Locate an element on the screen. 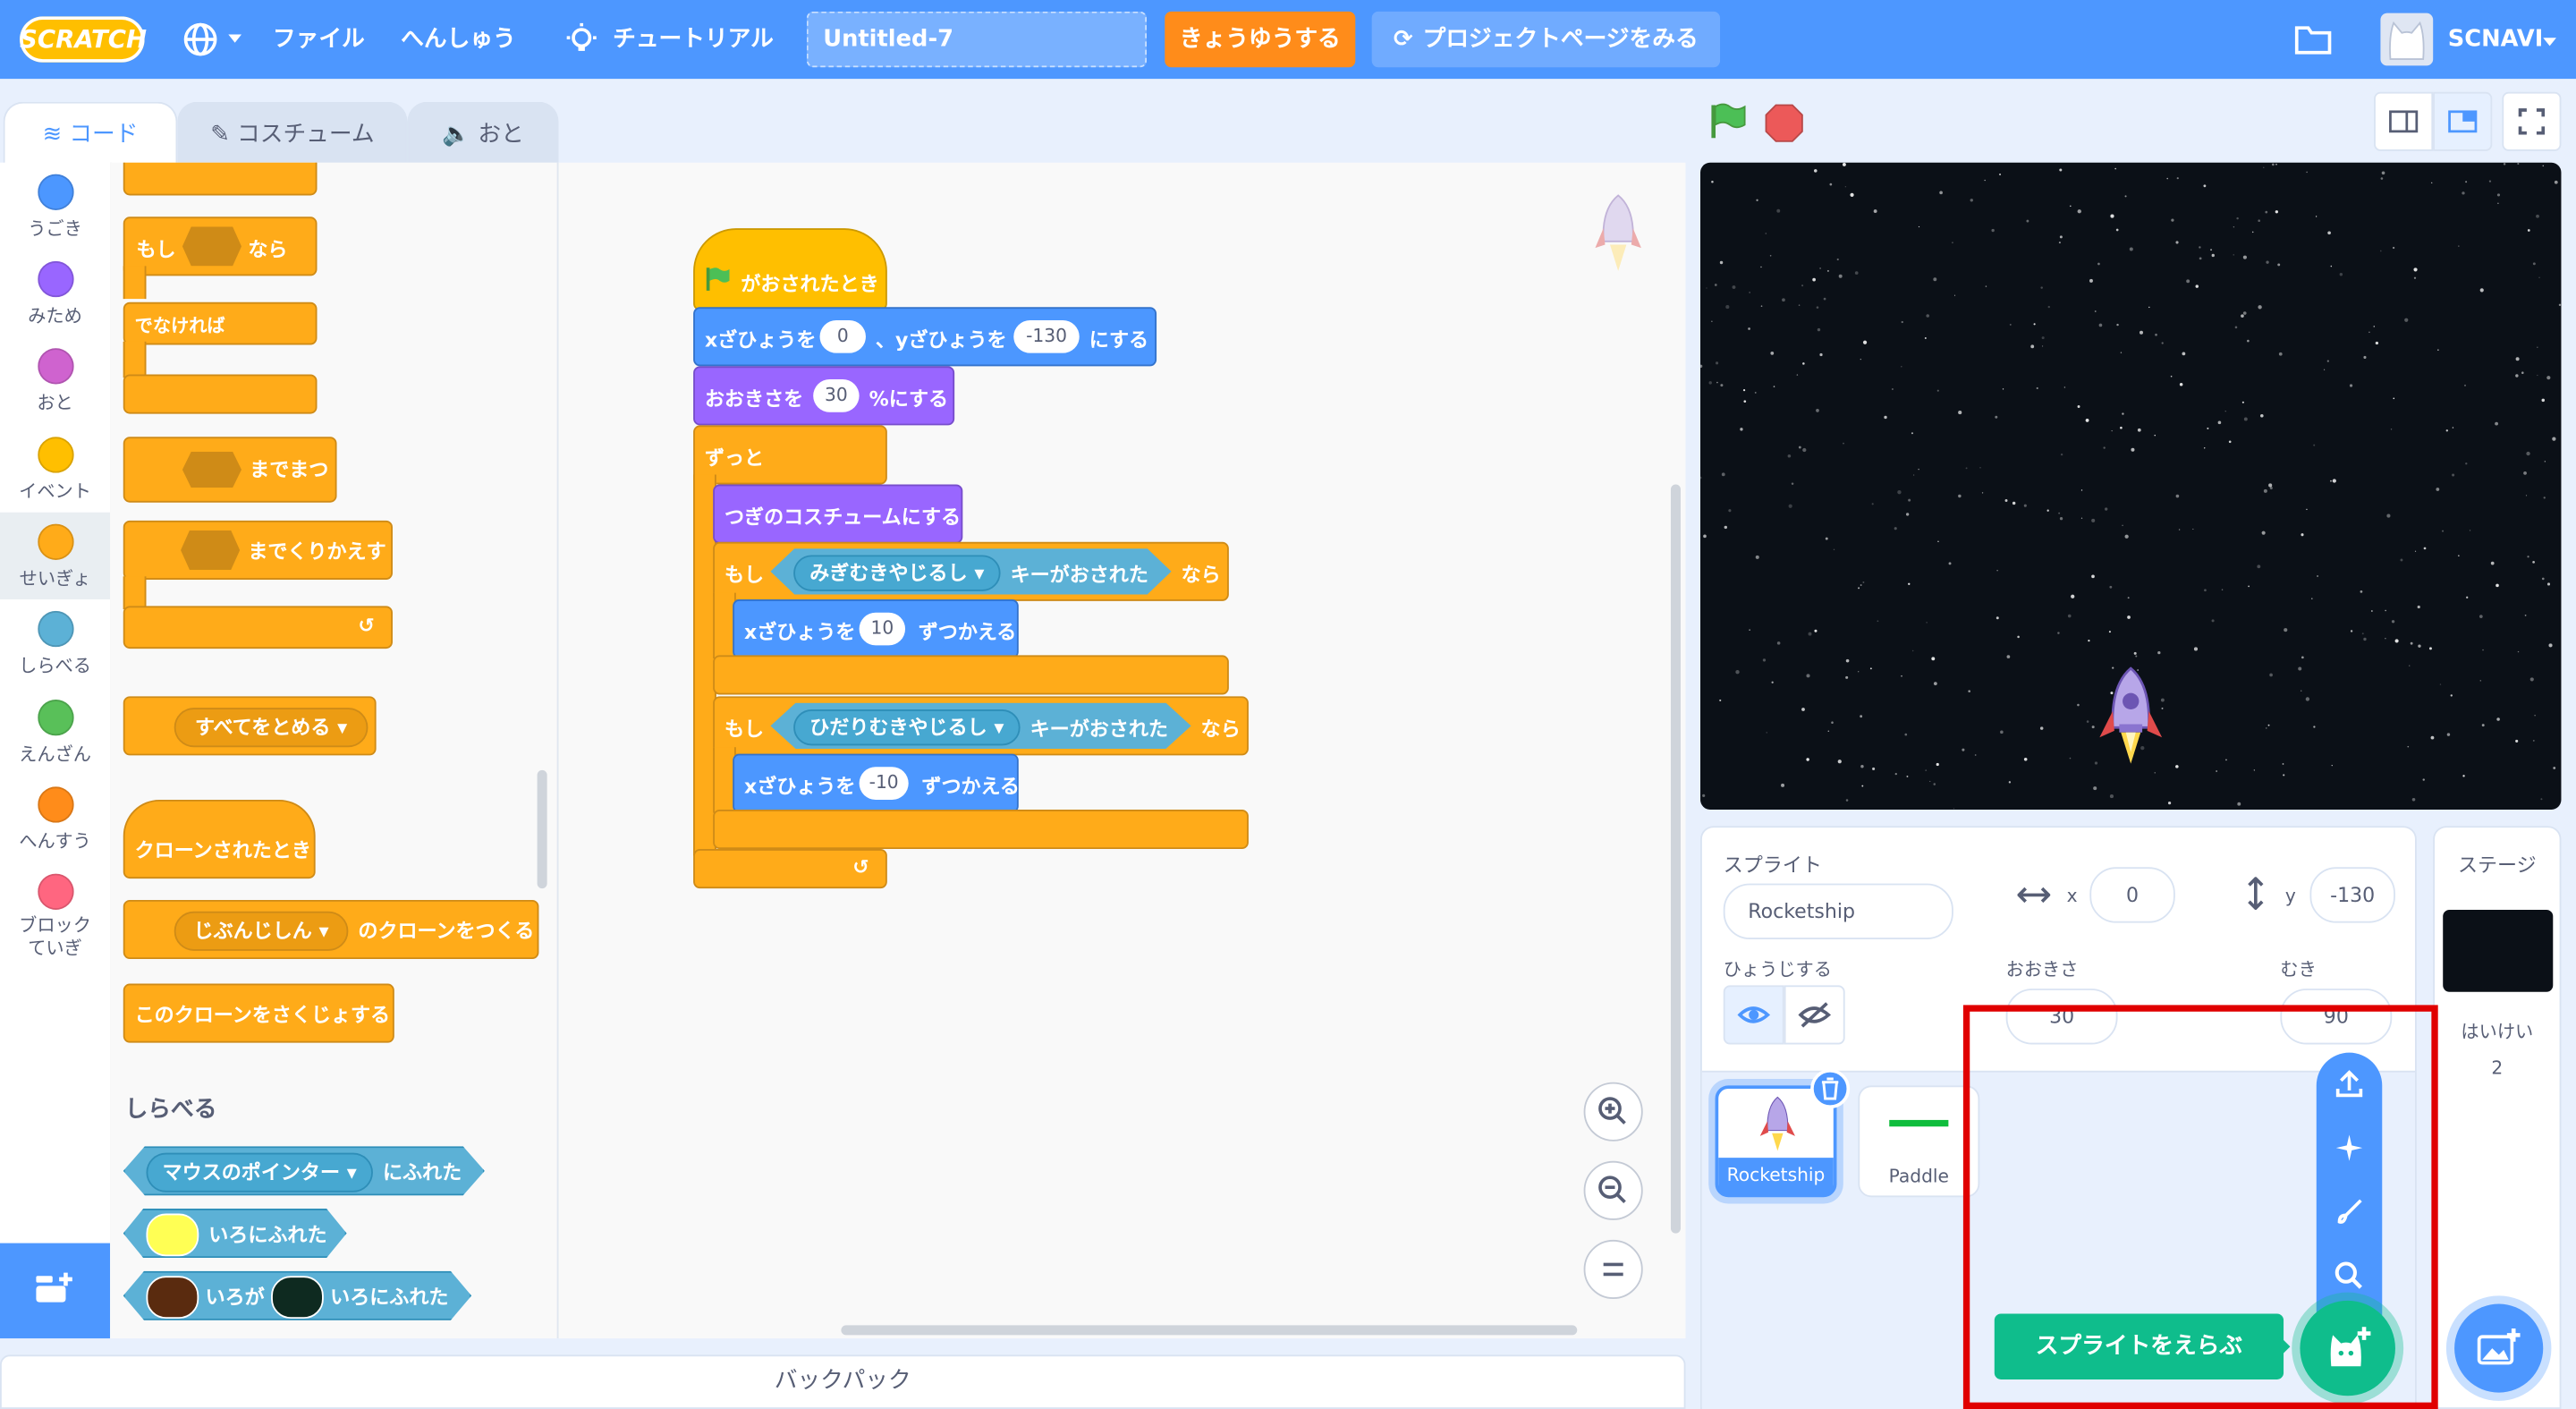 This screenshot has height=1409, width=2576. backpack-bar: バックパック is located at coordinates (843, 1381).